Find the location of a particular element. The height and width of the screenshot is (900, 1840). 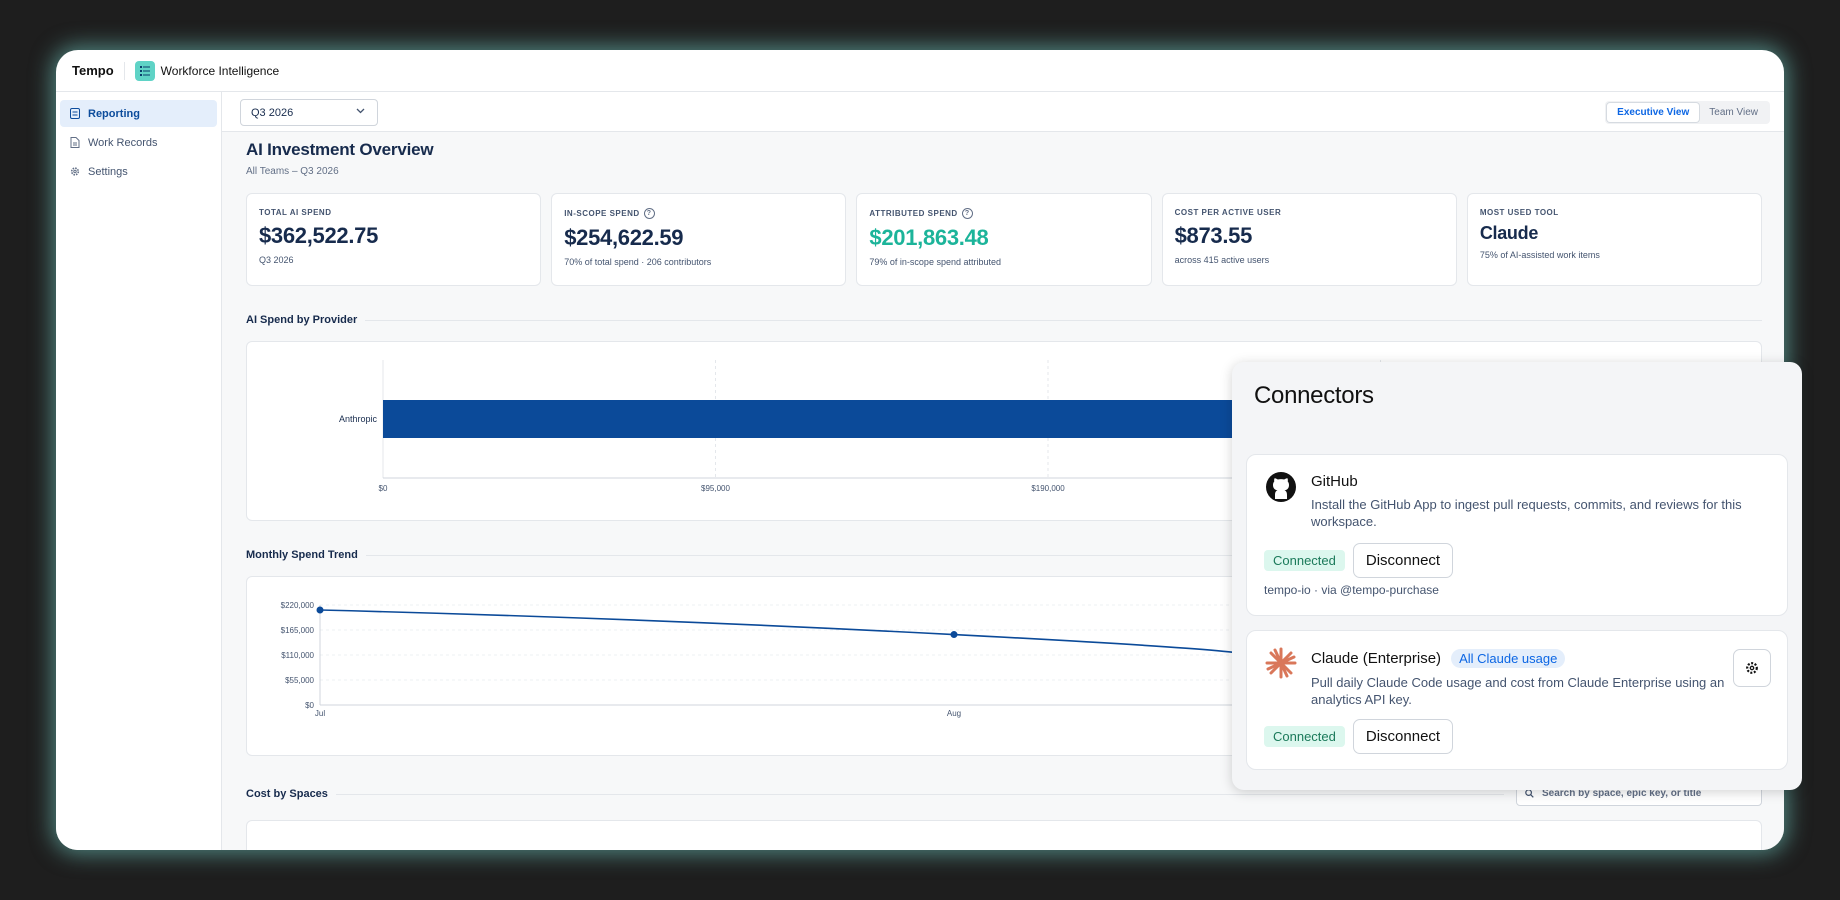

kpi-value: Claude is located at coordinates (1509, 233).